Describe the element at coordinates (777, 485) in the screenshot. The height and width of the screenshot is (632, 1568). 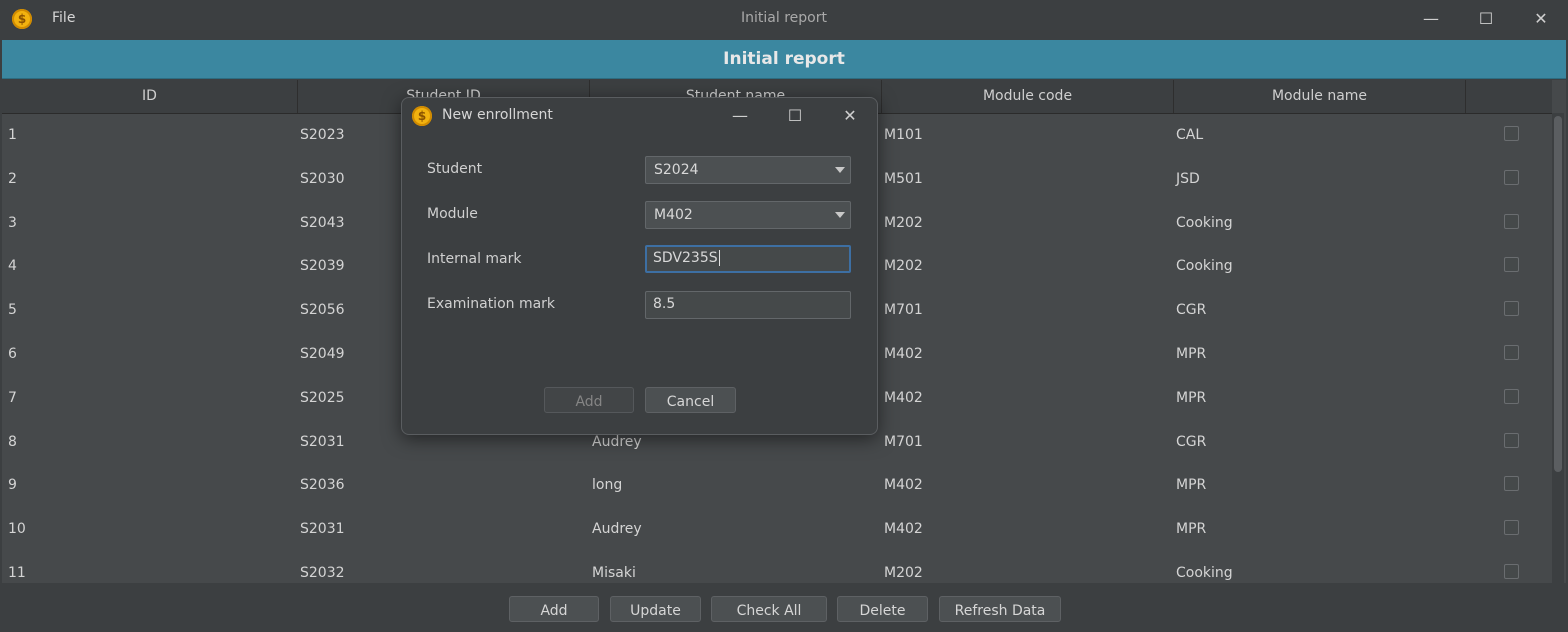
I see `table-row: 9 S2036 long M402 MPR` at that location.